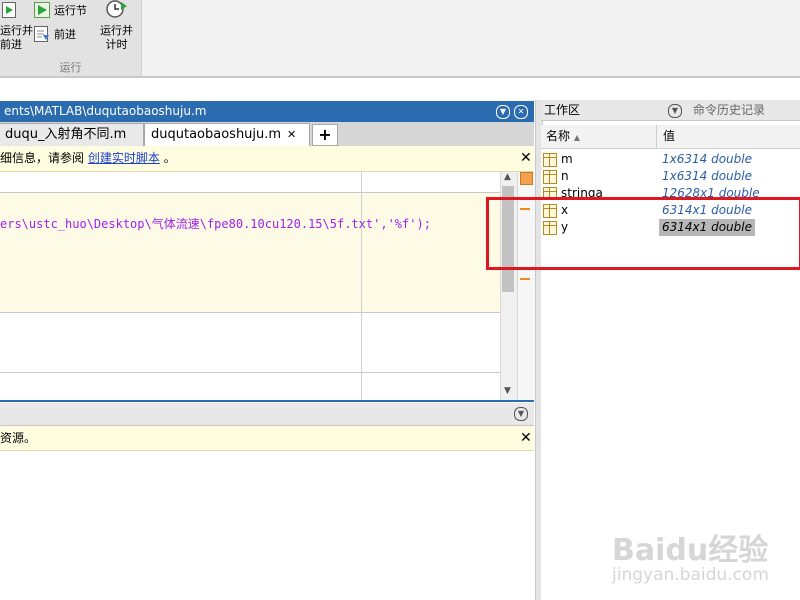 The width and height of the screenshot is (800, 600). What do you see at coordinates (18, 438) in the screenshot?
I see `command-info-text: 资源。` at bounding box center [18, 438].